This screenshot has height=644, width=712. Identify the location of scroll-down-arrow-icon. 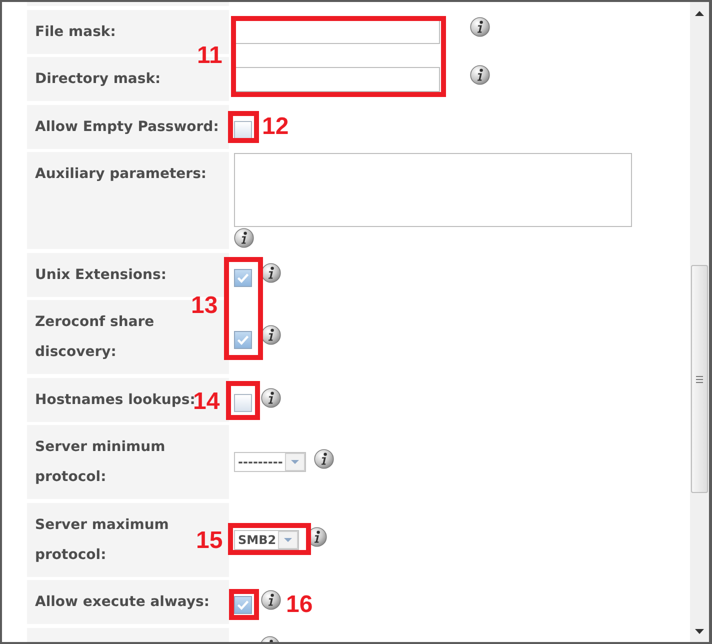
(699, 631).